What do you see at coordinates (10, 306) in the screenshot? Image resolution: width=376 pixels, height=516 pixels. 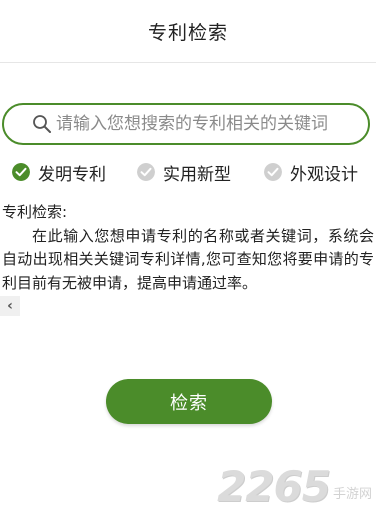 I see `chevron-left-icon: ‹` at bounding box center [10, 306].